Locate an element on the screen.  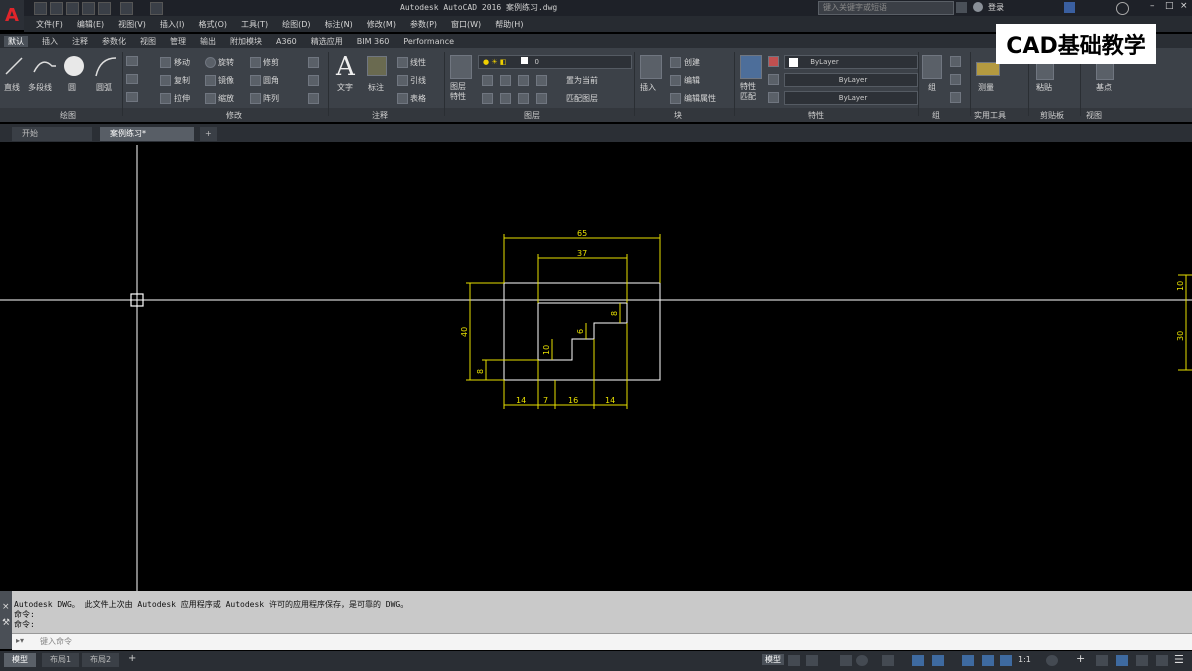
base-view-button: 基点 is located at coordinates (1104, 87).